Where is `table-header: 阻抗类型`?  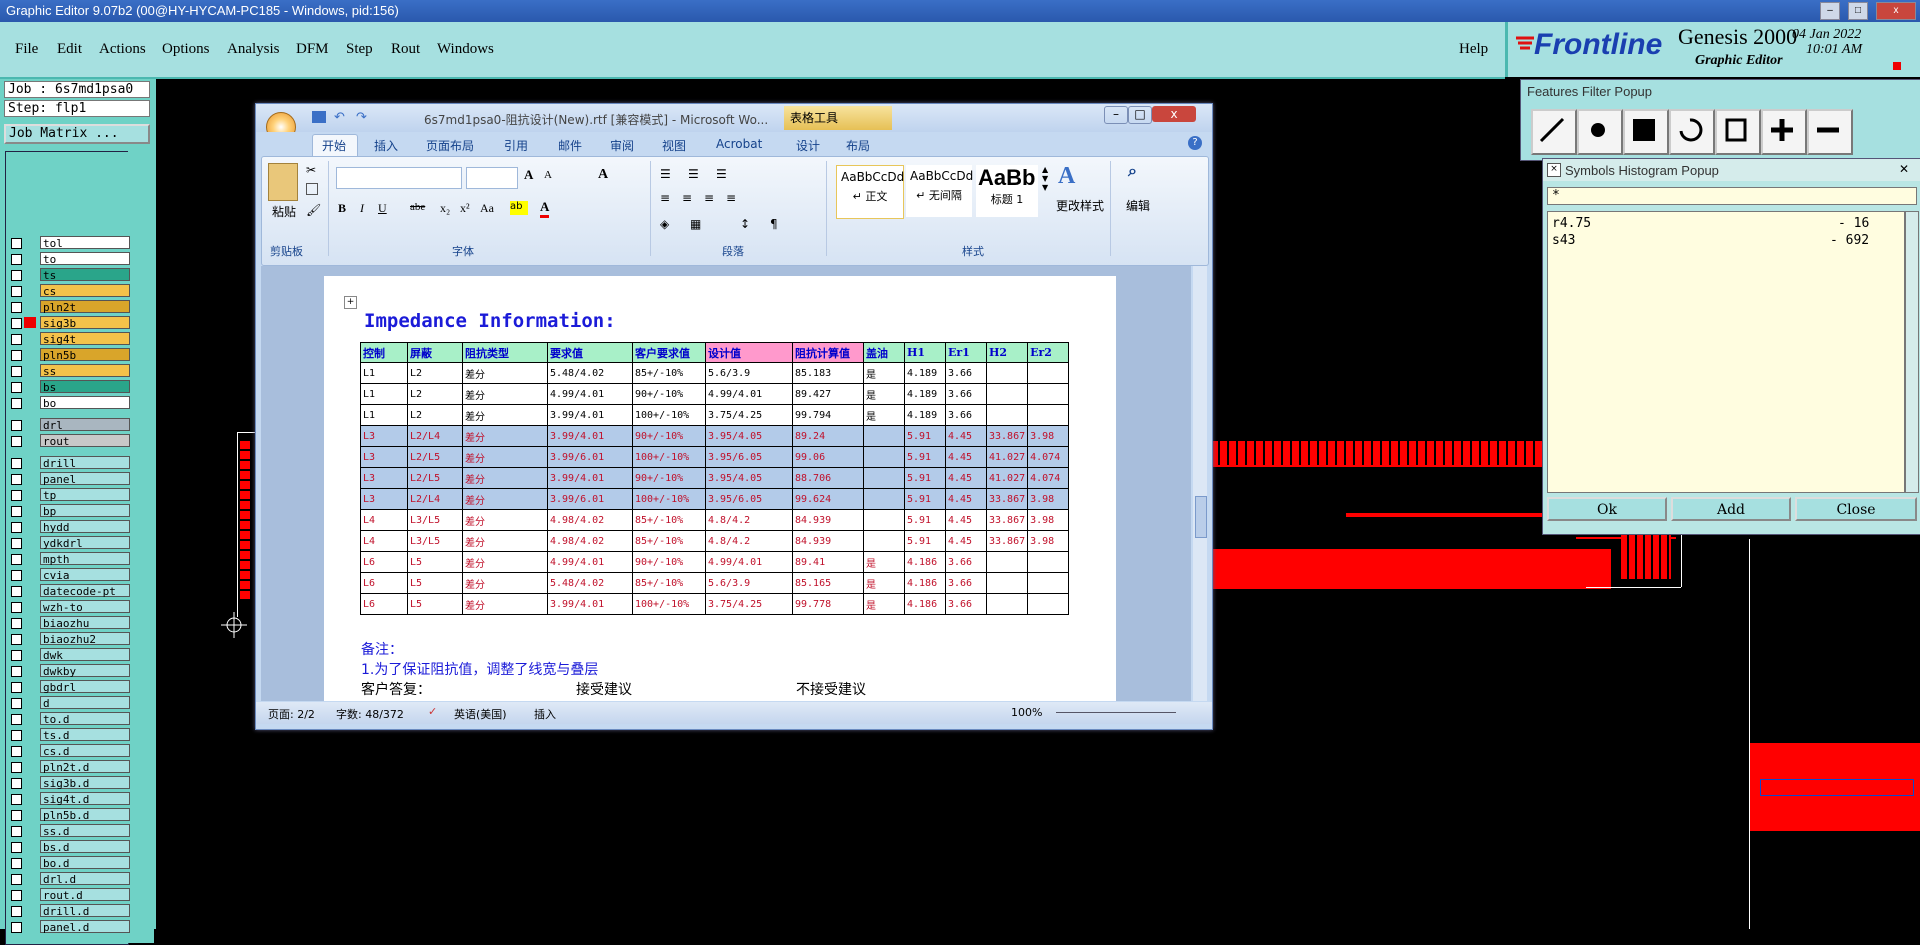 table-header: 阻抗类型 is located at coordinates (505, 352).